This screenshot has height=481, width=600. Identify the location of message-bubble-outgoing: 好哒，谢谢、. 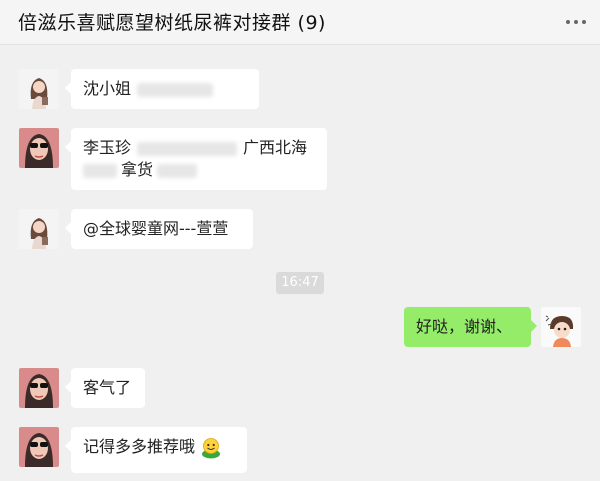
(470, 327).